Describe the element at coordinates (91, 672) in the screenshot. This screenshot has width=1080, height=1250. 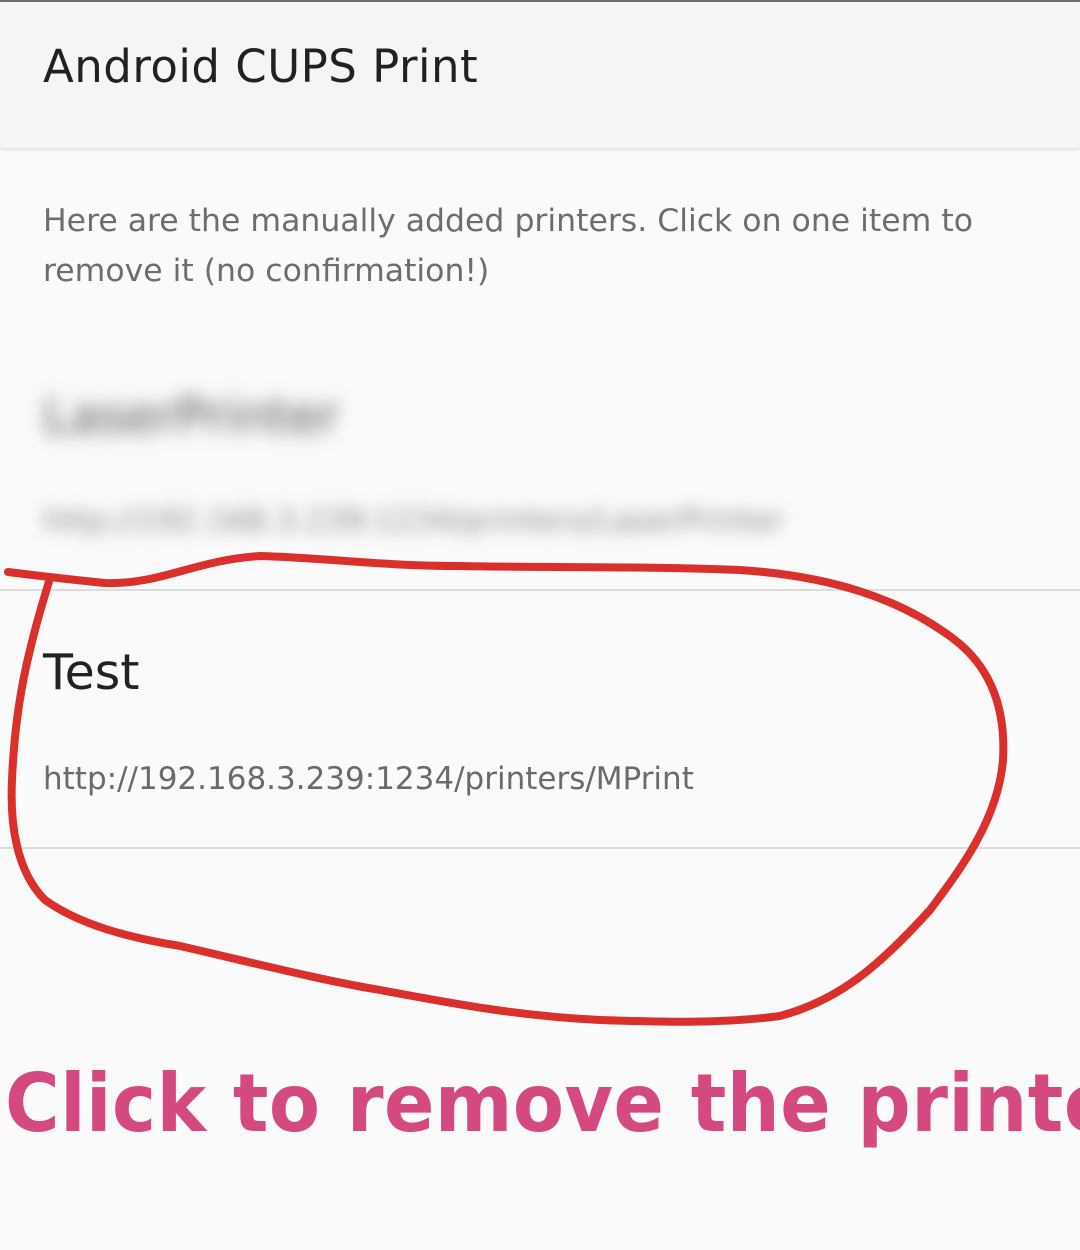
I see `printer-name: Test` at that location.